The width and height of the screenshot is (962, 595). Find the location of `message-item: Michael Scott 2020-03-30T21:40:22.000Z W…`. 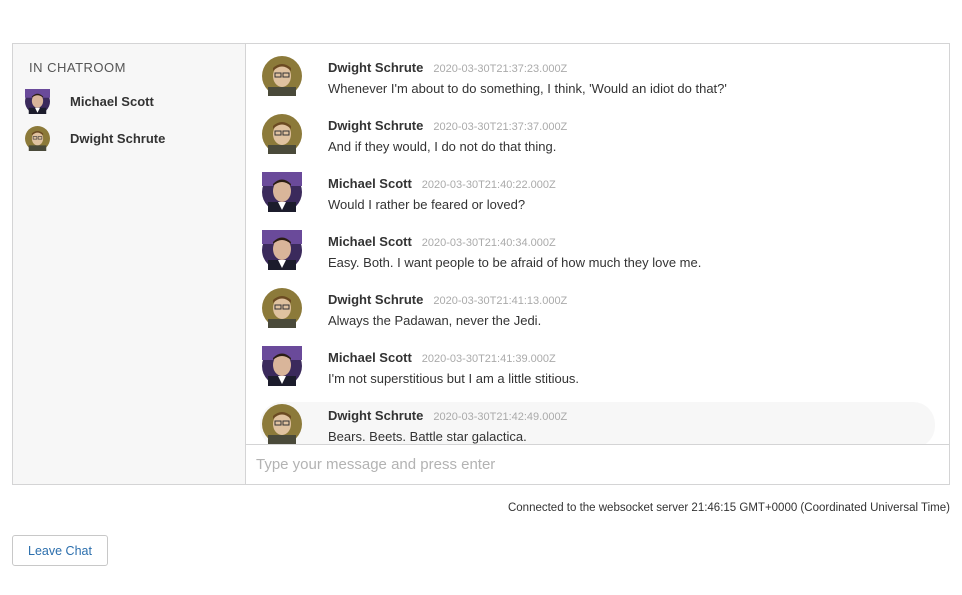

message-item: Michael Scott 2020-03-30T21:40:22.000Z W… is located at coordinates (597, 193).